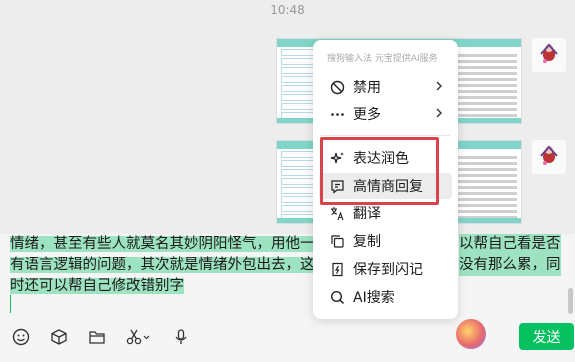 This screenshot has height=362, width=575. Describe the element at coordinates (385, 114) in the screenshot. I see `menu-item-more: 更多` at that location.